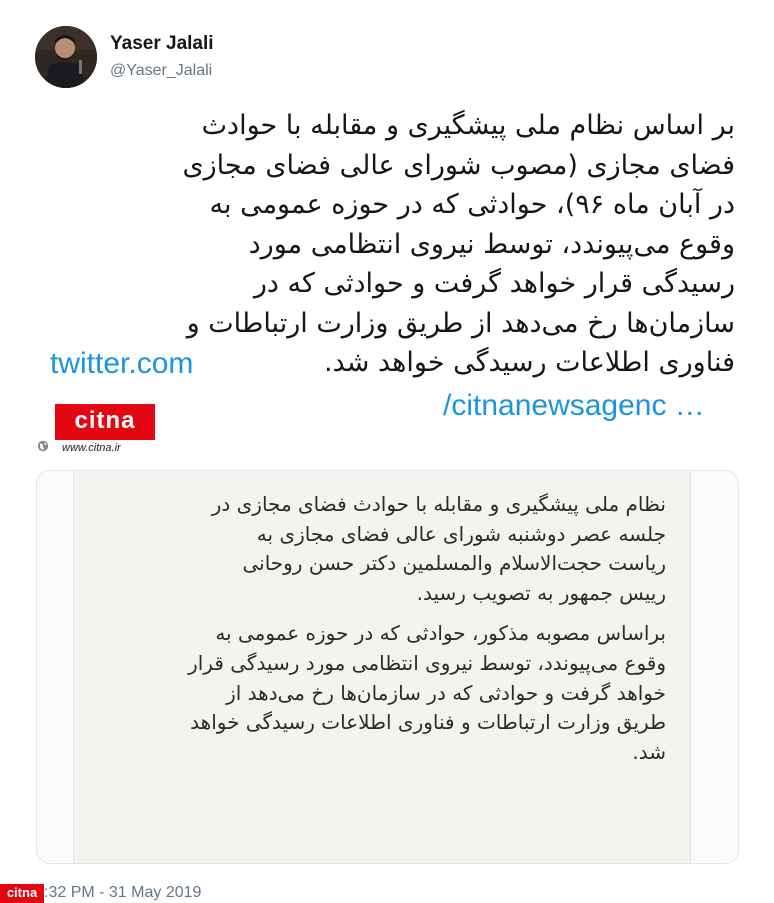 This screenshot has width=774, height=903. What do you see at coordinates (494, 283) in the screenshot?
I see `tweet-line: رسیدگی قرار خواهد گرفت و حوادثی که در` at bounding box center [494, 283].